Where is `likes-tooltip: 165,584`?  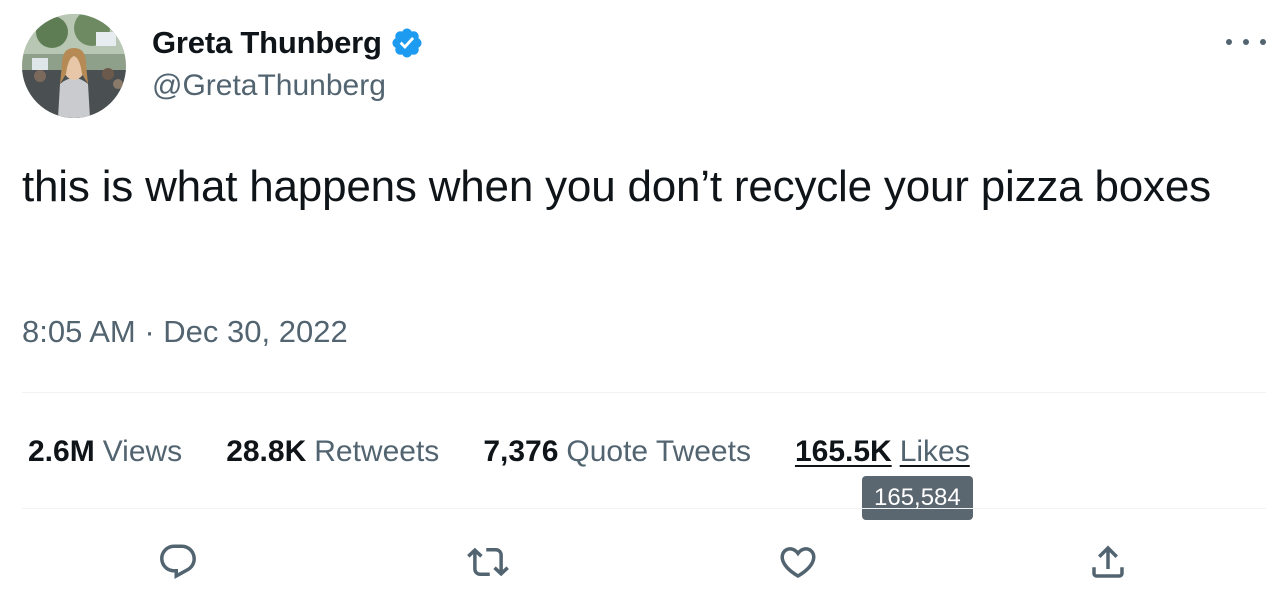 likes-tooltip: 165,584 is located at coordinates (917, 498).